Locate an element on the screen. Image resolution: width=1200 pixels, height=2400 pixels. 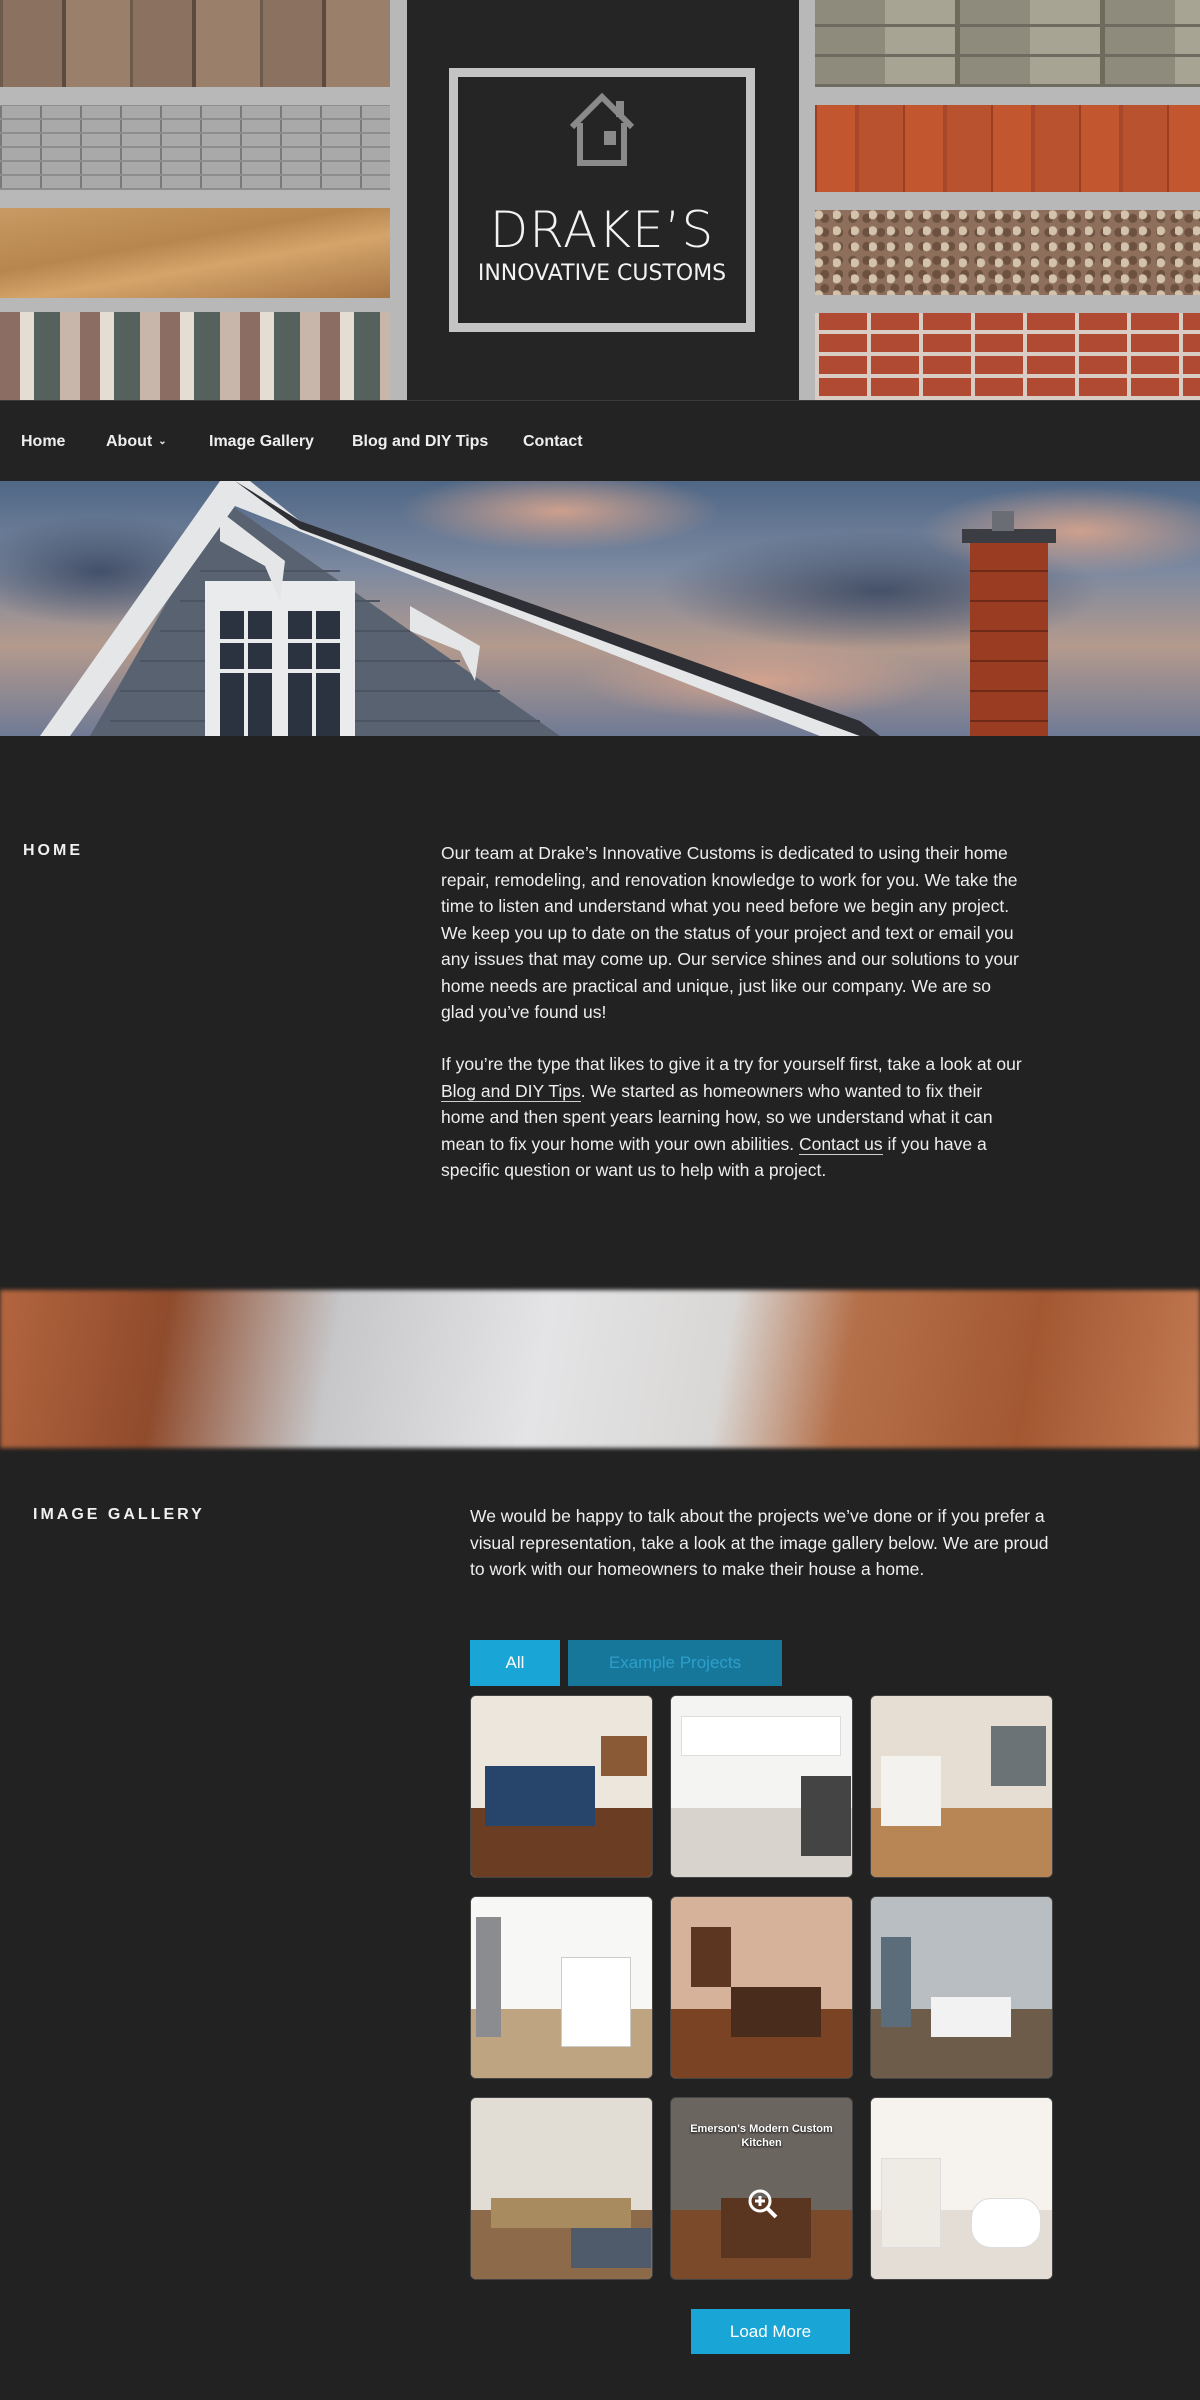
filter-example-projects-button: Example Projects is located at coordinates (675, 1663).